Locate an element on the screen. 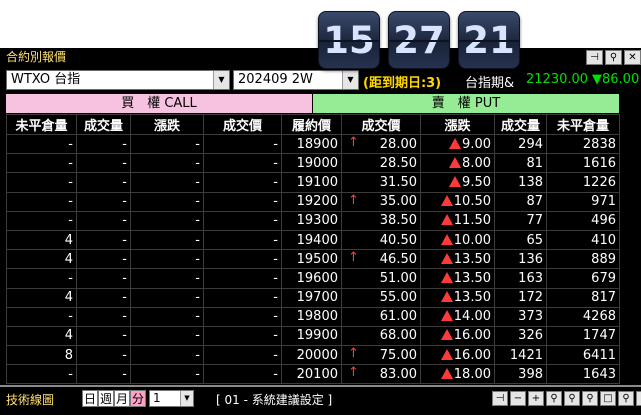 The width and height of the screenshot is (641, 415). window-icon: □ is located at coordinates (608, 398).